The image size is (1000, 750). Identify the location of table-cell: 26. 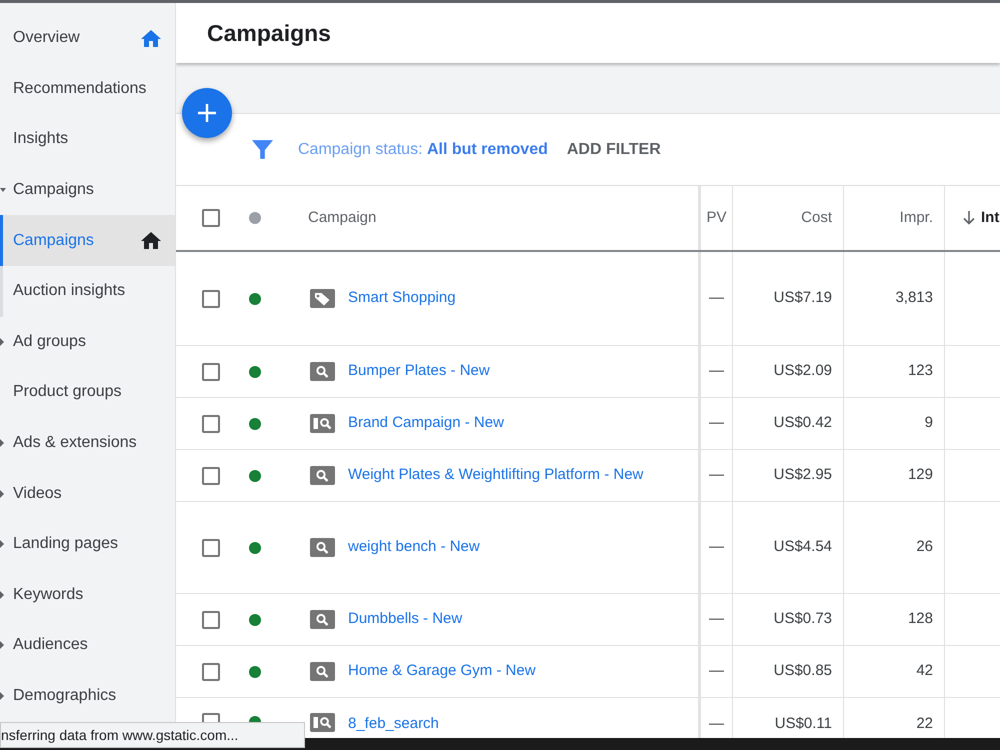
(893, 547).